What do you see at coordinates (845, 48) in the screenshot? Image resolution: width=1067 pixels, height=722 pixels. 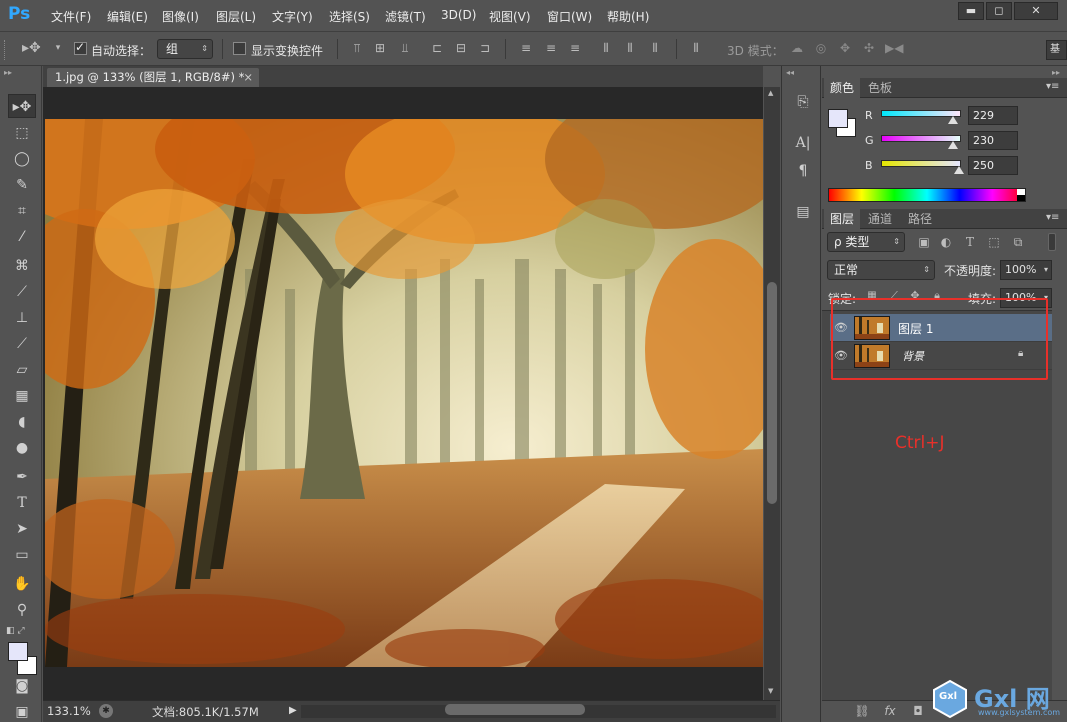 I see `3d-drag-icon: ✥` at bounding box center [845, 48].